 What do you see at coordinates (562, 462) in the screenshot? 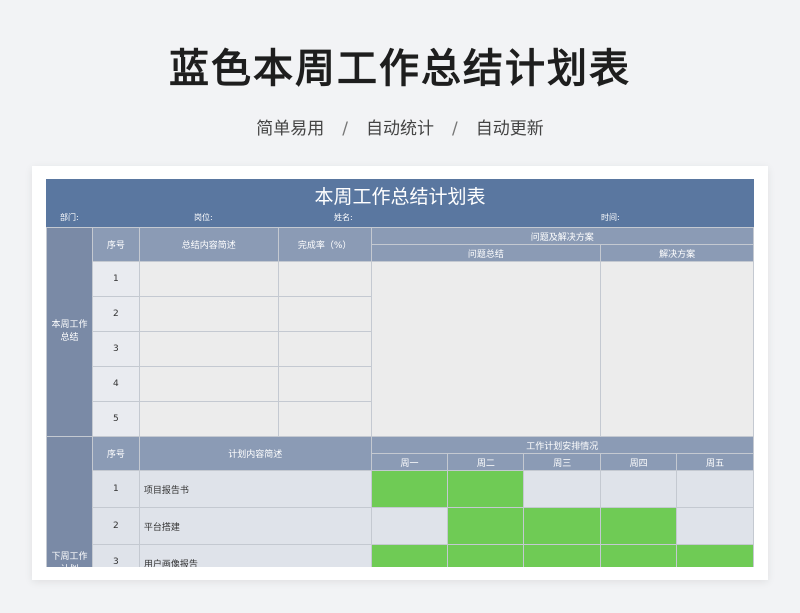
I see `day-header: 周三` at bounding box center [562, 462].